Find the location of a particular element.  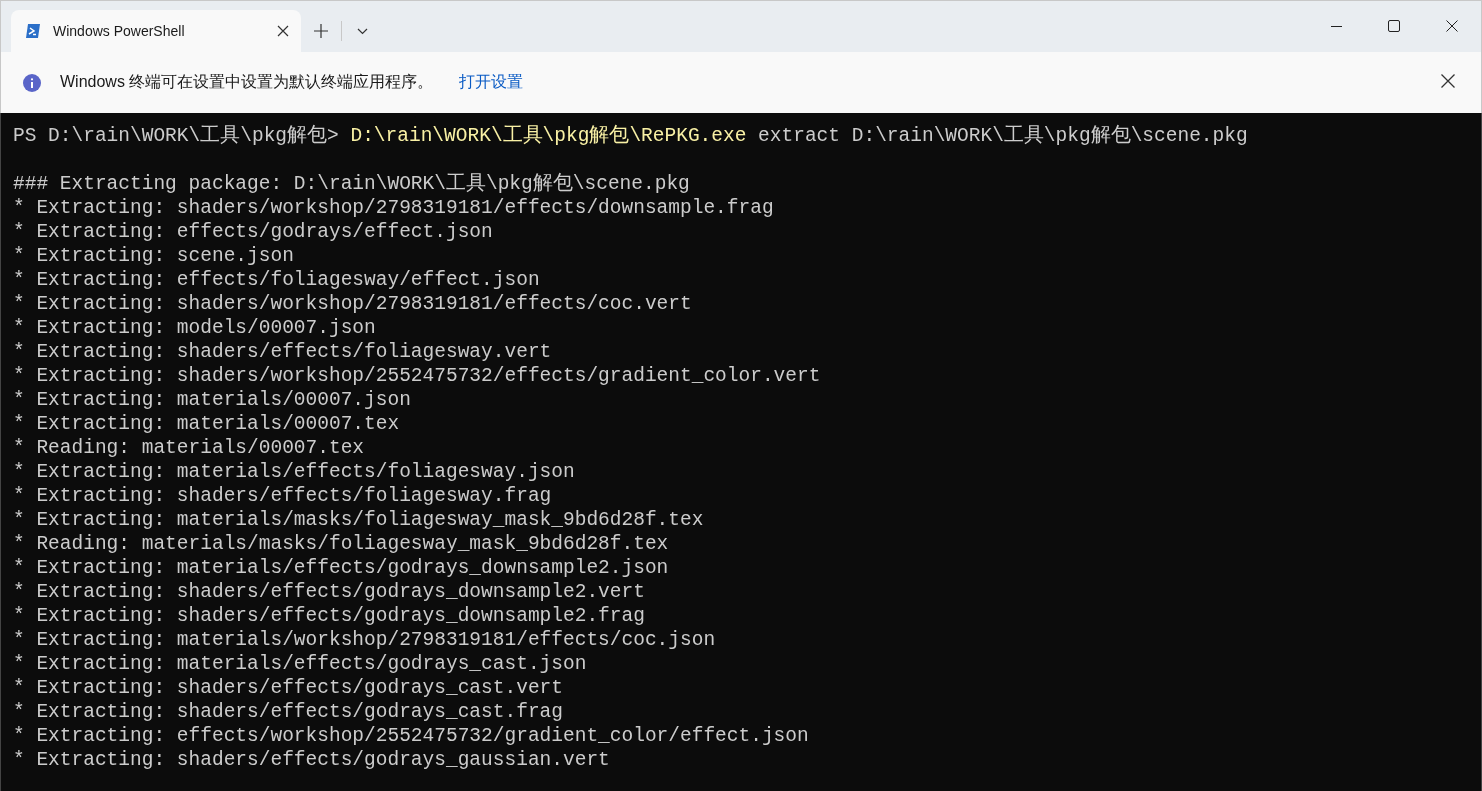

output-line: * Extracting: shaders/effects/godrays_cast.vert is located at coordinates (288, 688).